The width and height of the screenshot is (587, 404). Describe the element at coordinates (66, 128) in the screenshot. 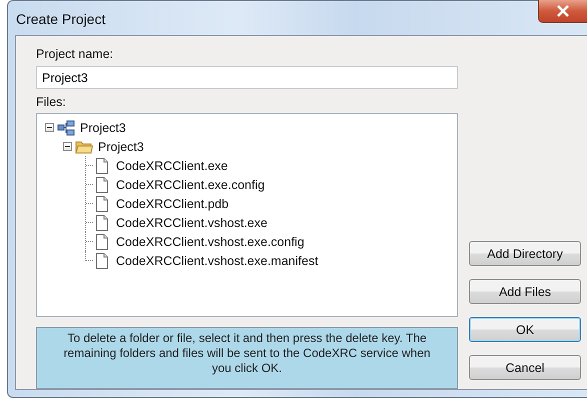

I see `project-icon` at that location.